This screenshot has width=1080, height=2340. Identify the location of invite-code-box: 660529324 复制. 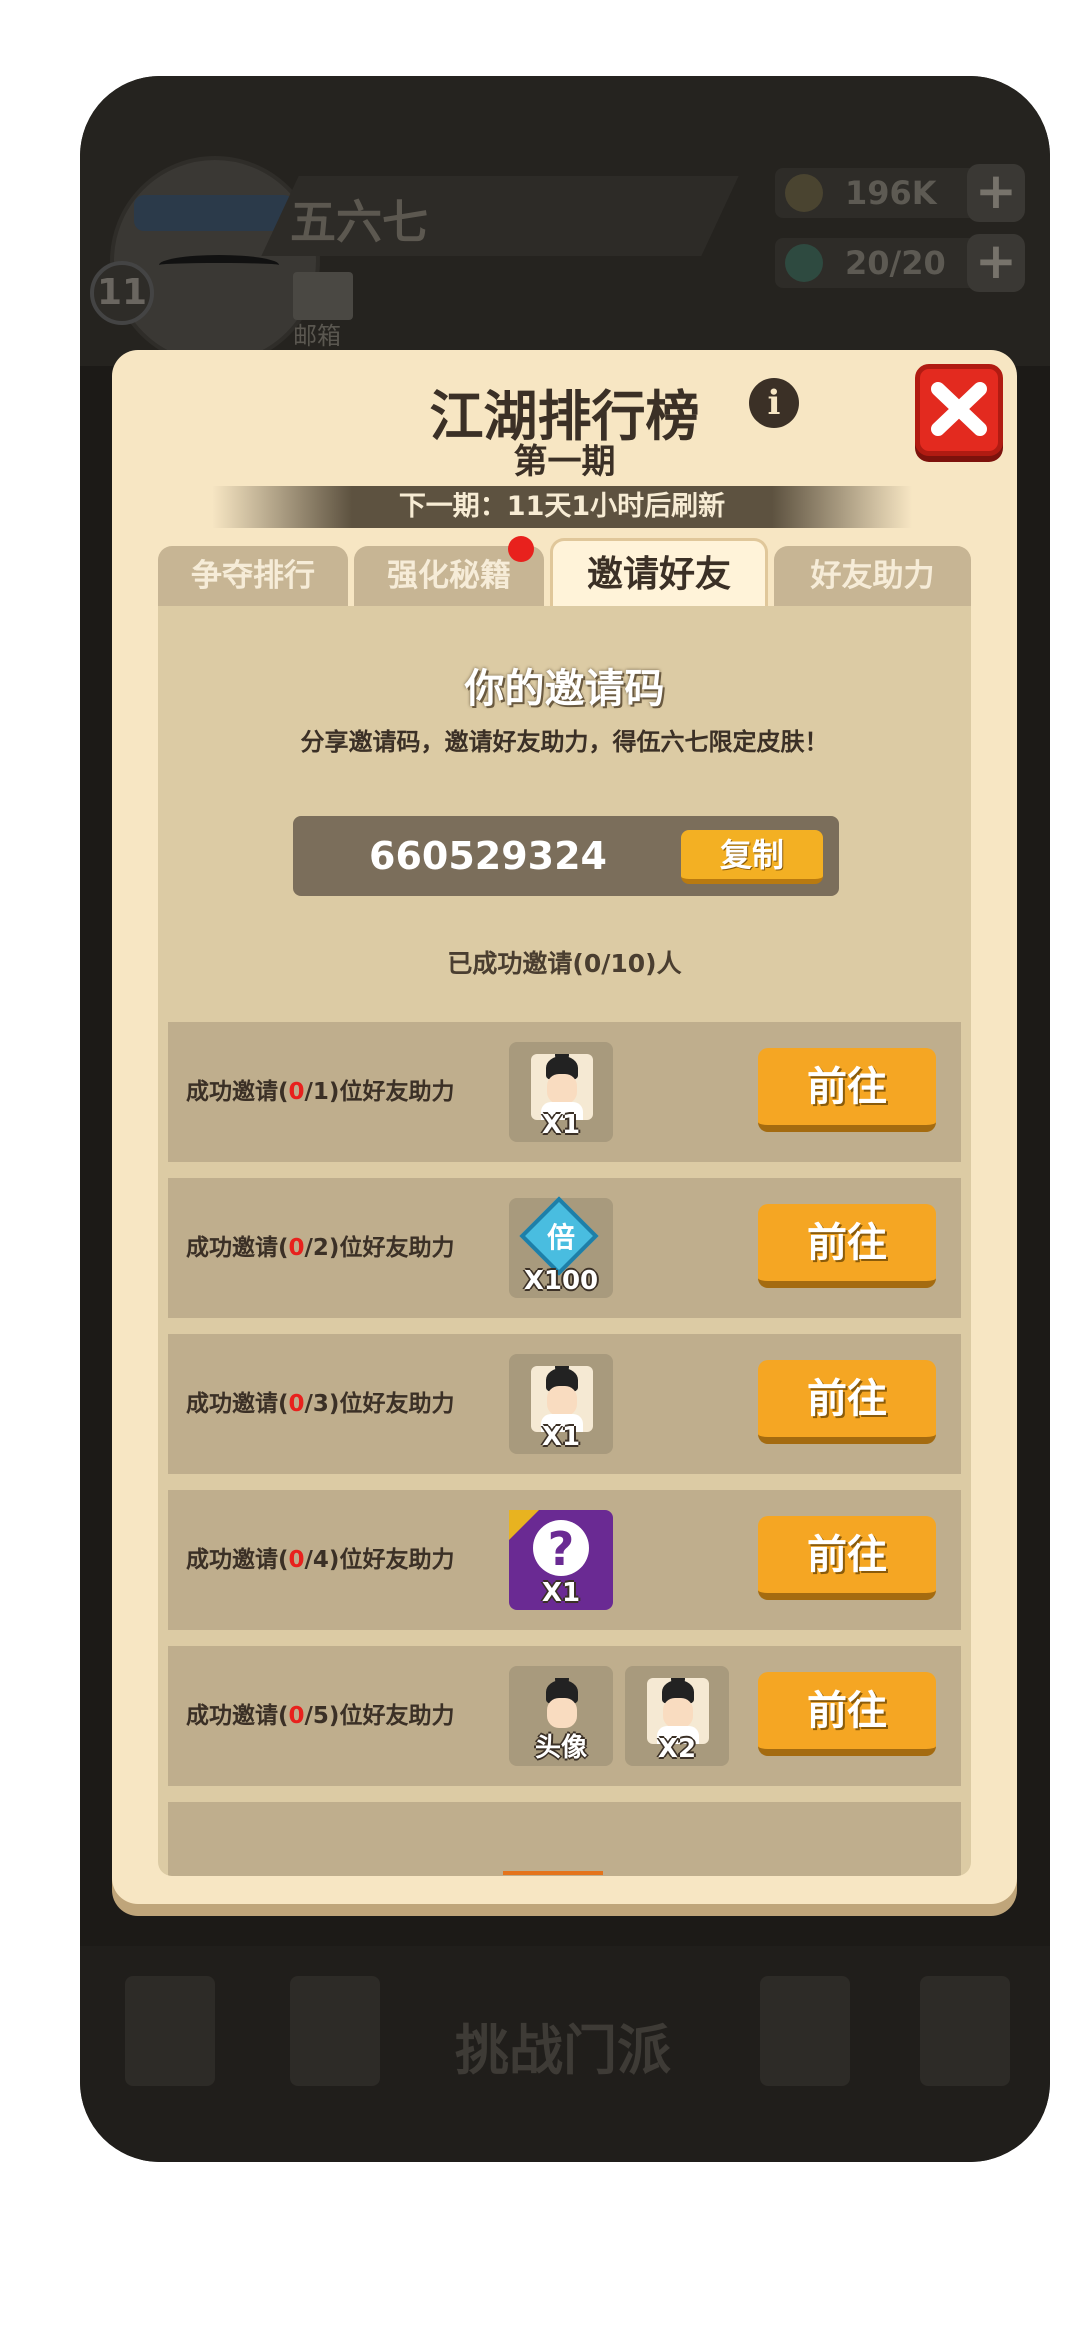
(566, 856).